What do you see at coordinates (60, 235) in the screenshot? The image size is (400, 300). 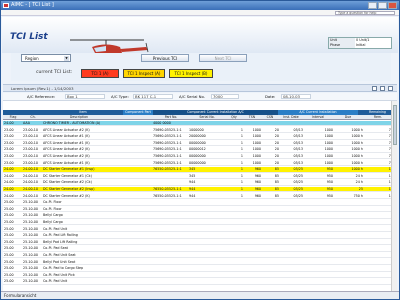 I see `table-cell: Co-Pi. Pad Lift Railing` at bounding box center [60, 235].